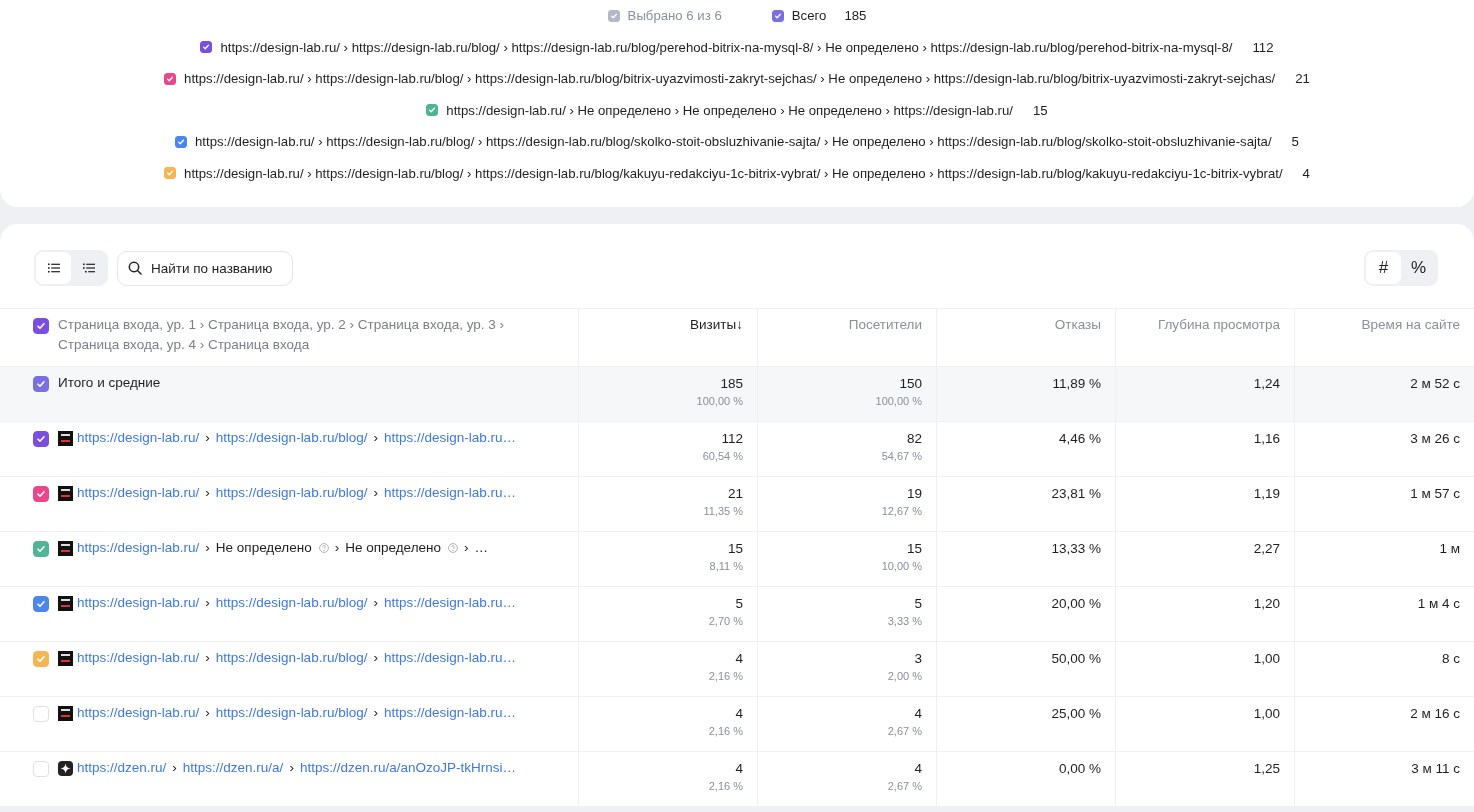 Image resolution: width=1474 pixels, height=812 pixels. What do you see at coordinates (281, 335) in the screenshot?
I see `column-header: Страница входа, ур. 1 › Страница входа, ур. 2 › Страница входа, ур. 3 › Страница входа, ур. 4 › Страница входа` at bounding box center [281, 335].